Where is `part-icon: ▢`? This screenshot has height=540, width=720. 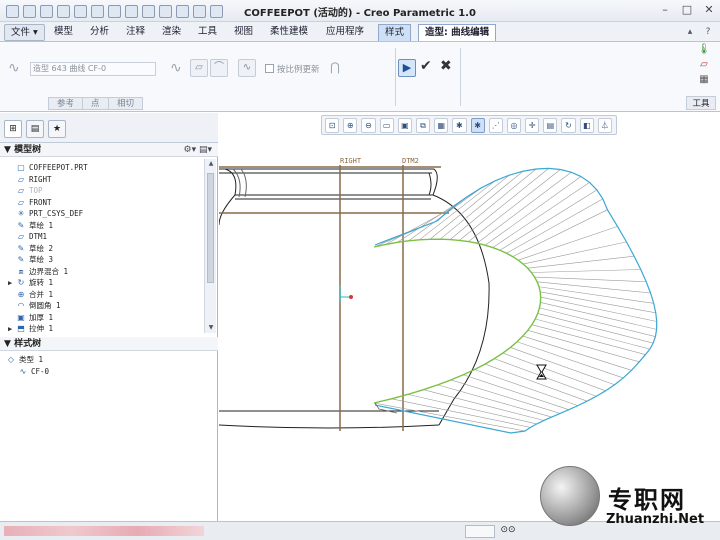
part-icon: ▢ is located at coordinates (21, 167).